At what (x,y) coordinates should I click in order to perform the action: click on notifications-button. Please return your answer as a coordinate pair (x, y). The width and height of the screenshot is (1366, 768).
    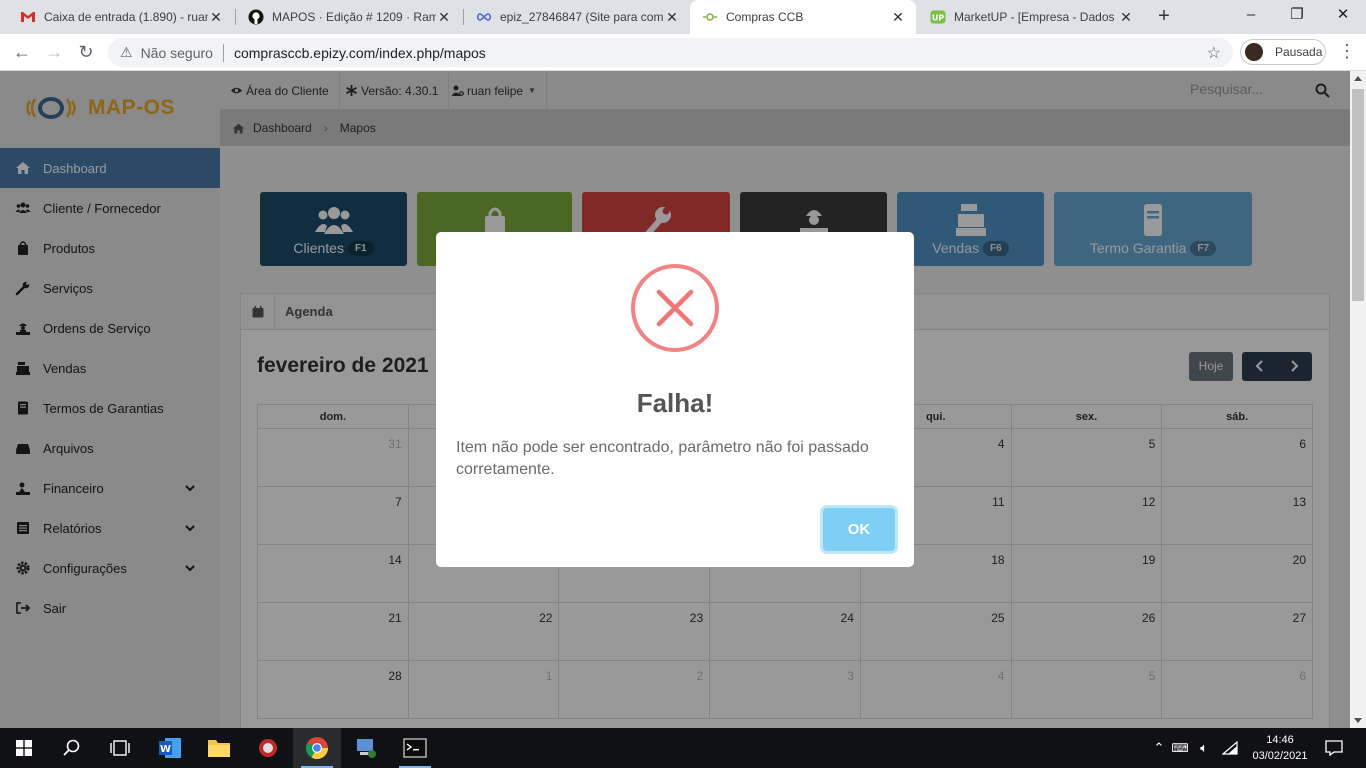
    Looking at the image, I should click on (1334, 748).